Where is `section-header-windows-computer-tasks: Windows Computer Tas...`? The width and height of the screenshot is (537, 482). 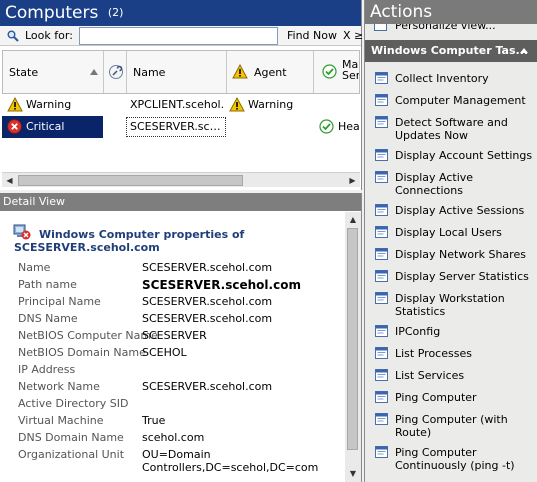 section-header-windows-computer-tasks: Windows Computer Tas... is located at coordinates (451, 51).